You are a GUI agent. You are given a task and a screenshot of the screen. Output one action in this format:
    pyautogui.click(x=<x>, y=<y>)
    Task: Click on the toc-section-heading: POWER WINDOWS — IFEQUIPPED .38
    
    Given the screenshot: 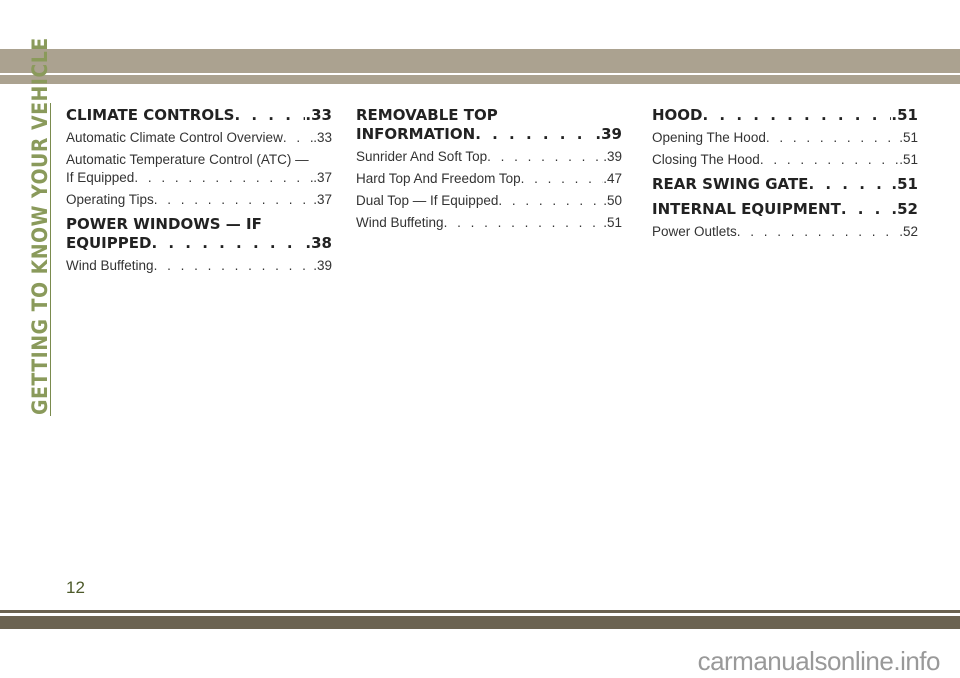 What is the action you would take?
    pyautogui.click(x=199, y=234)
    